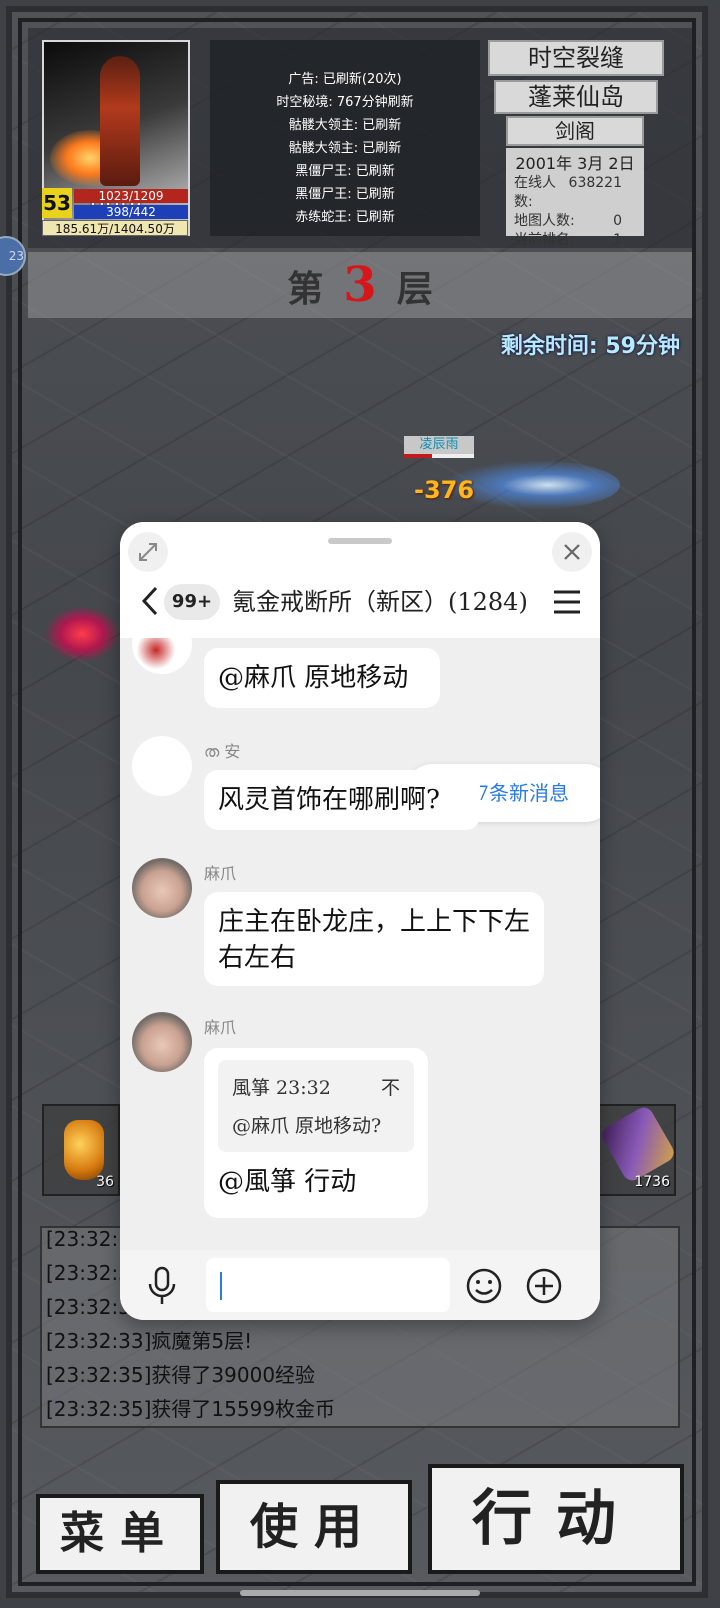  What do you see at coordinates (115, 228) in the screenshot?
I see `exp-bar: 185.61万/1404.50万` at bounding box center [115, 228].